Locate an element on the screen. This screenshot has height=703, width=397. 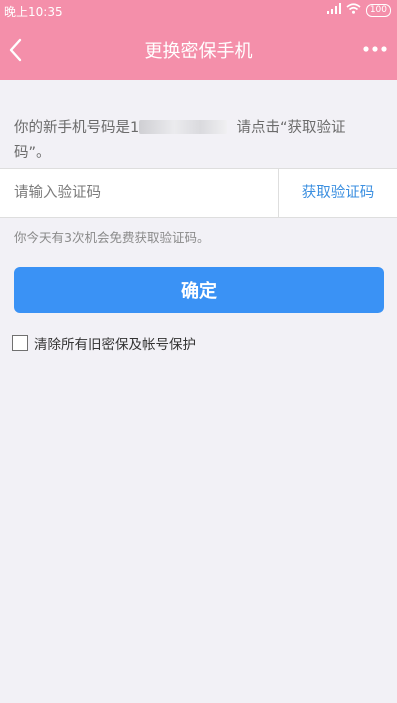
masked-phone-number is located at coordinates (183, 127).